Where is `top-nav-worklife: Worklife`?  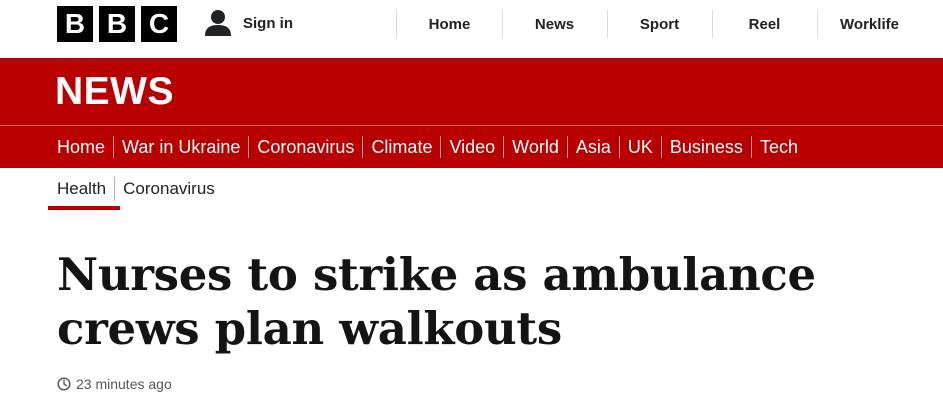 top-nav-worklife: Worklife is located at coordinates (869, 24).